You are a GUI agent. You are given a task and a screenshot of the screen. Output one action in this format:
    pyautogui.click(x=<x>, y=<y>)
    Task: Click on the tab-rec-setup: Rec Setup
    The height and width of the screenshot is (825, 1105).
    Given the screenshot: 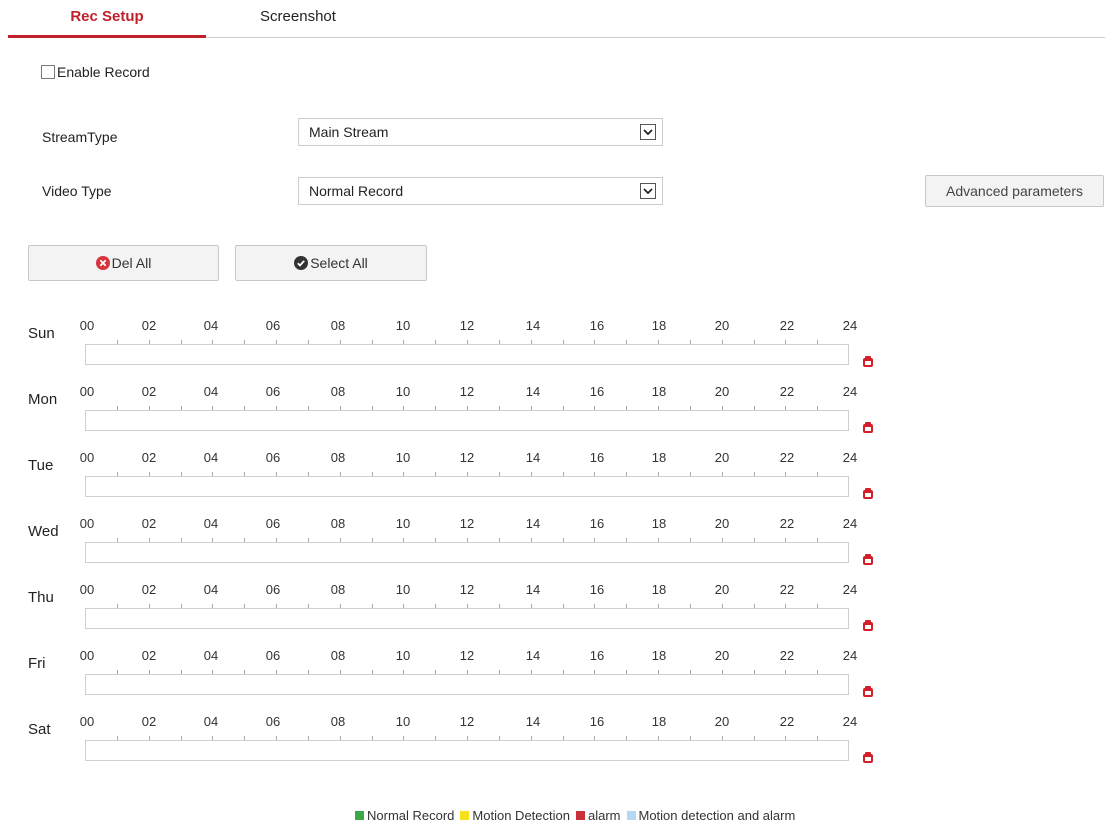 What is the action you would take?
    pyautogui.click(x=107, y=19)
    